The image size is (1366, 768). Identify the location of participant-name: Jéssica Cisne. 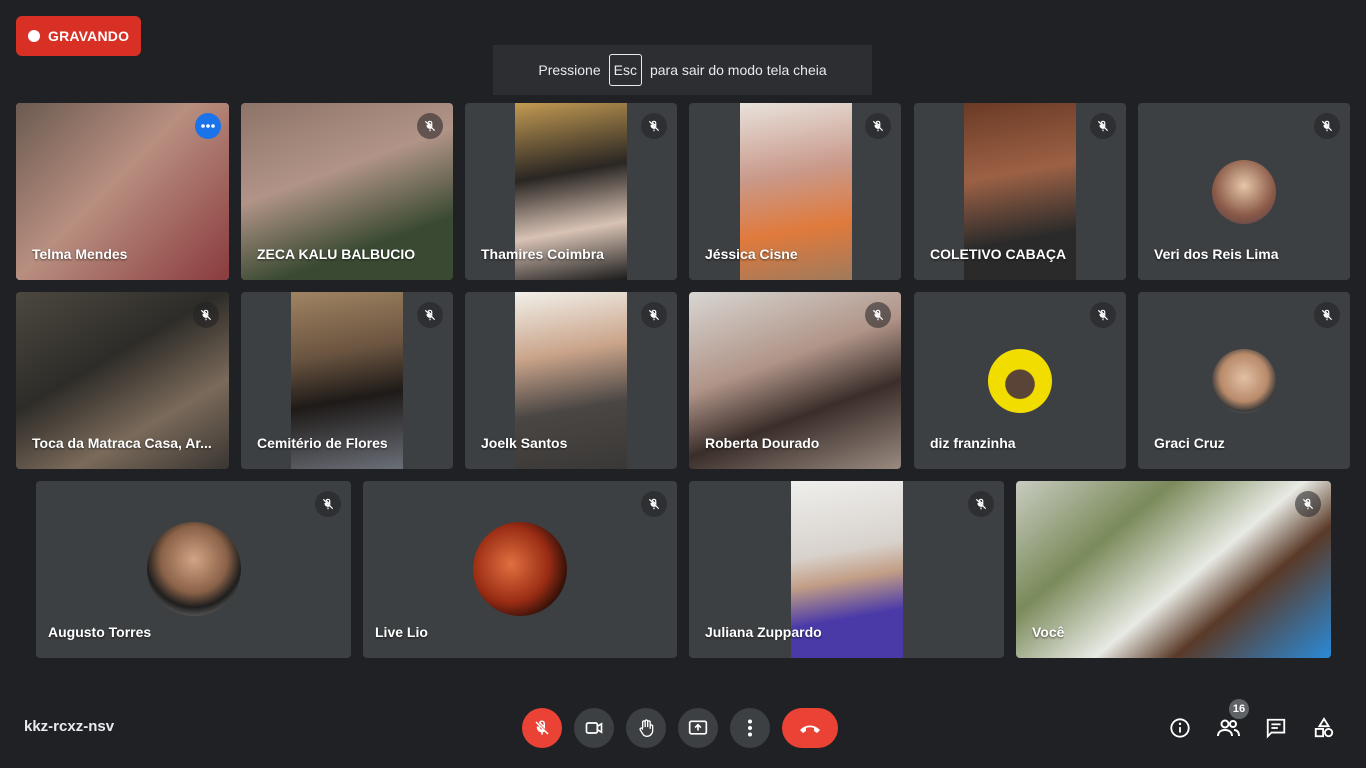
(751, 254).